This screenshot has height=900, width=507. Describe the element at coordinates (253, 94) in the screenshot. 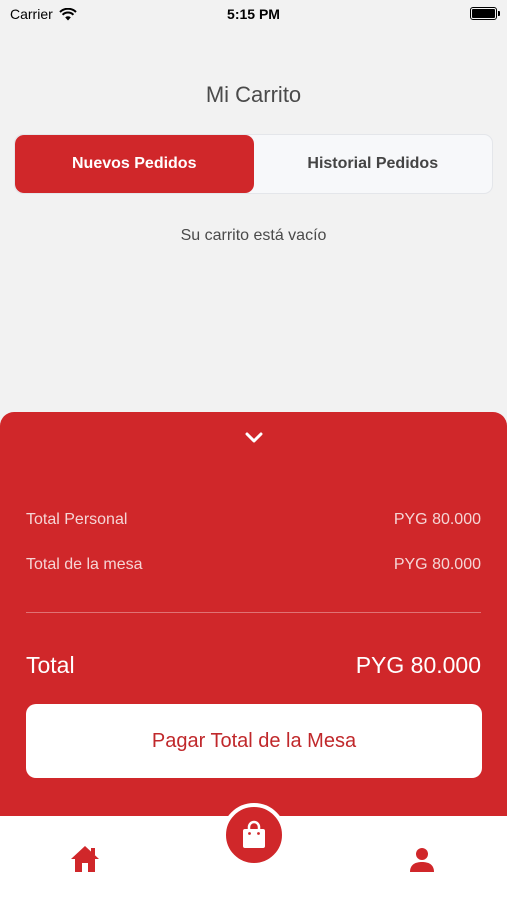

I see `page-title: Mi Carrito` at that location.